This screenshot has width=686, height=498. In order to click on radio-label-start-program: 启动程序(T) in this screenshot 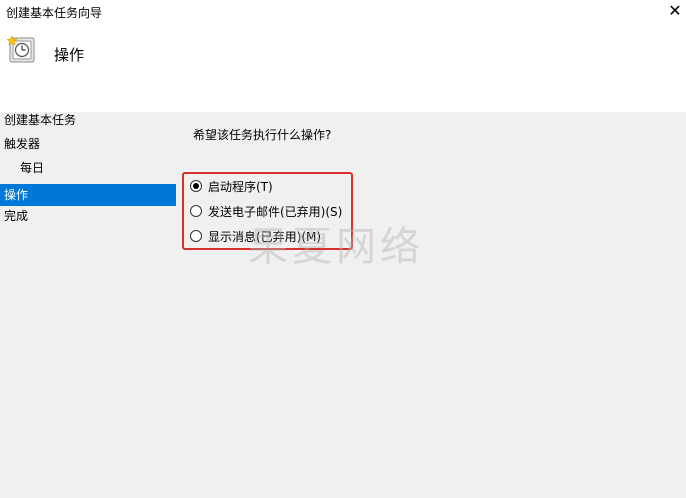, I will do `click(240, 186)`.